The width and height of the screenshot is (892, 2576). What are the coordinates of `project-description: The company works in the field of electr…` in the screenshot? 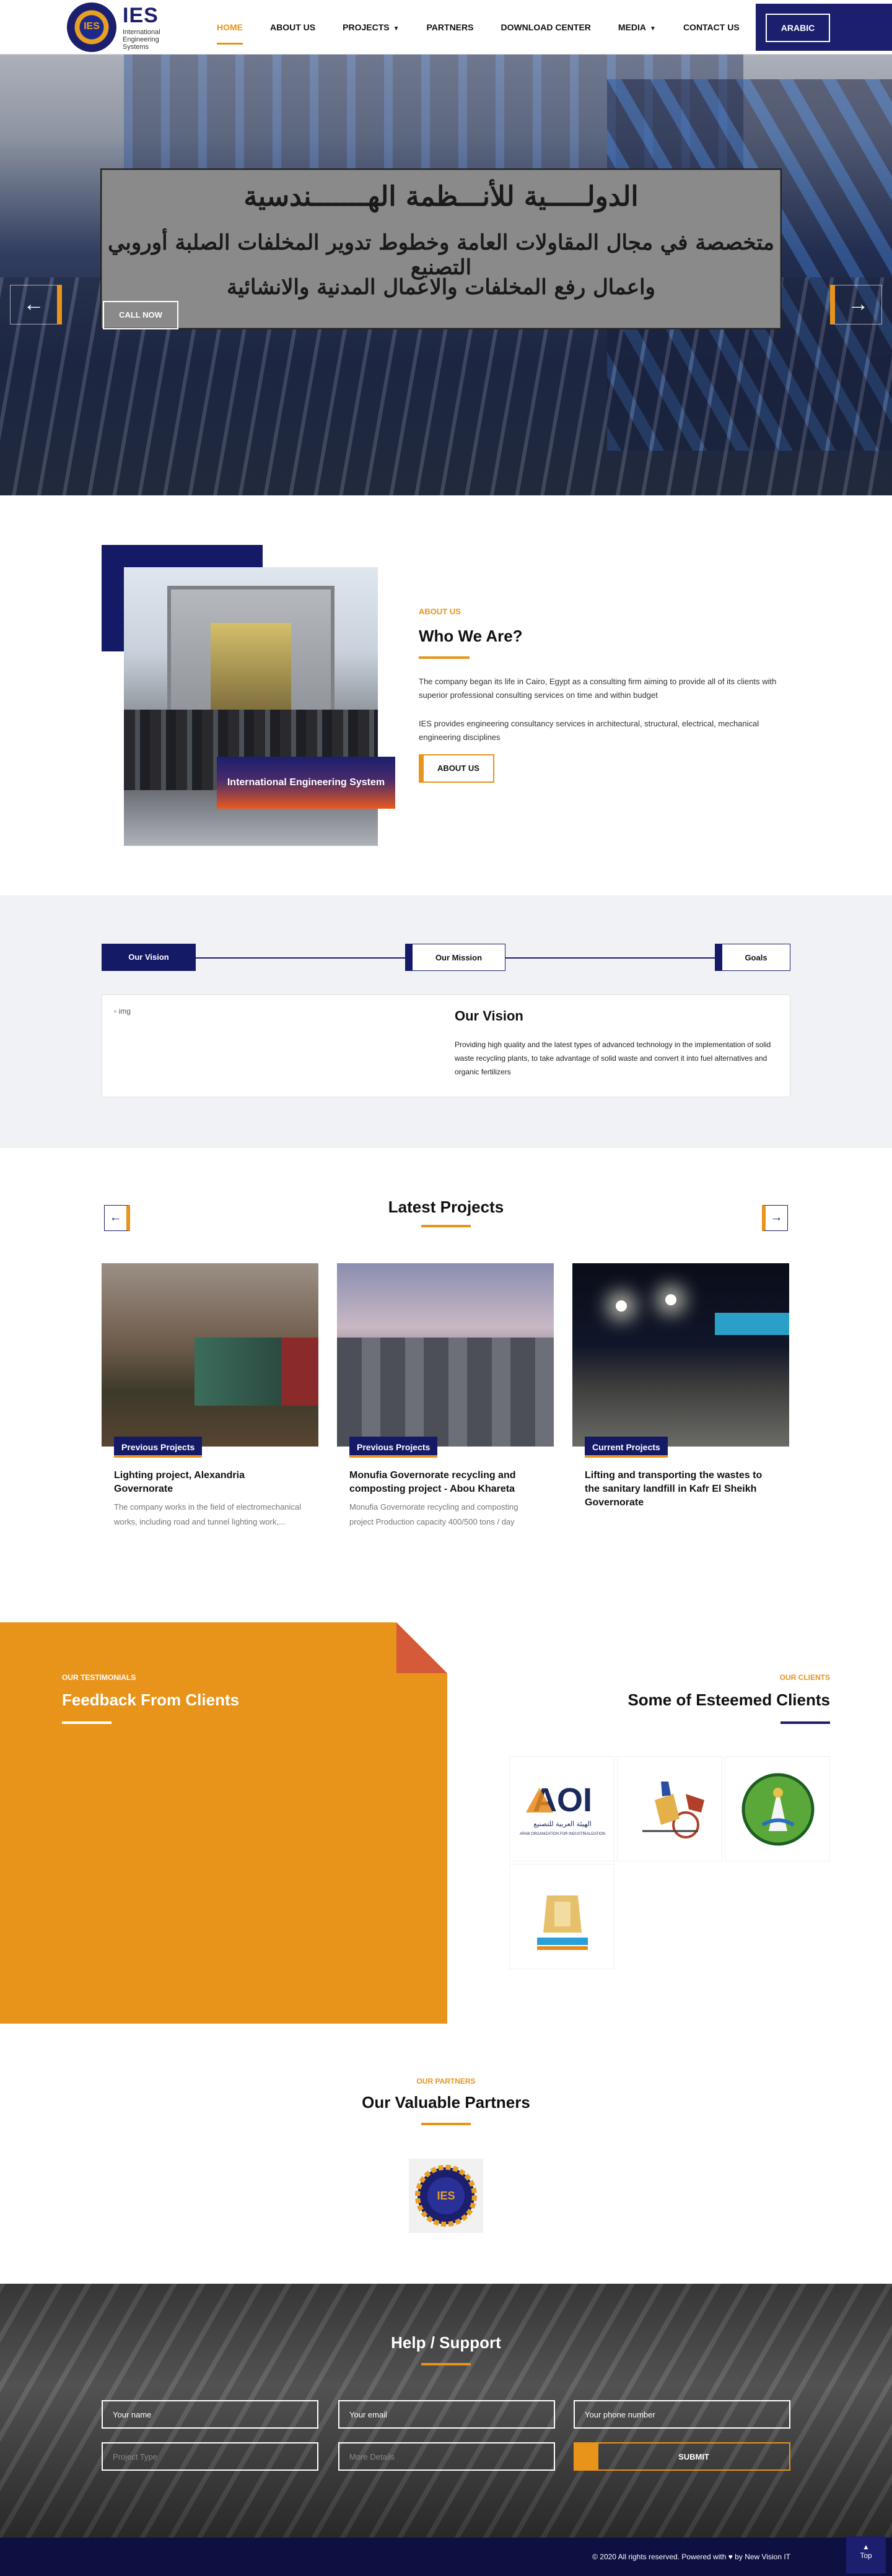 It's located at (208, 1514).